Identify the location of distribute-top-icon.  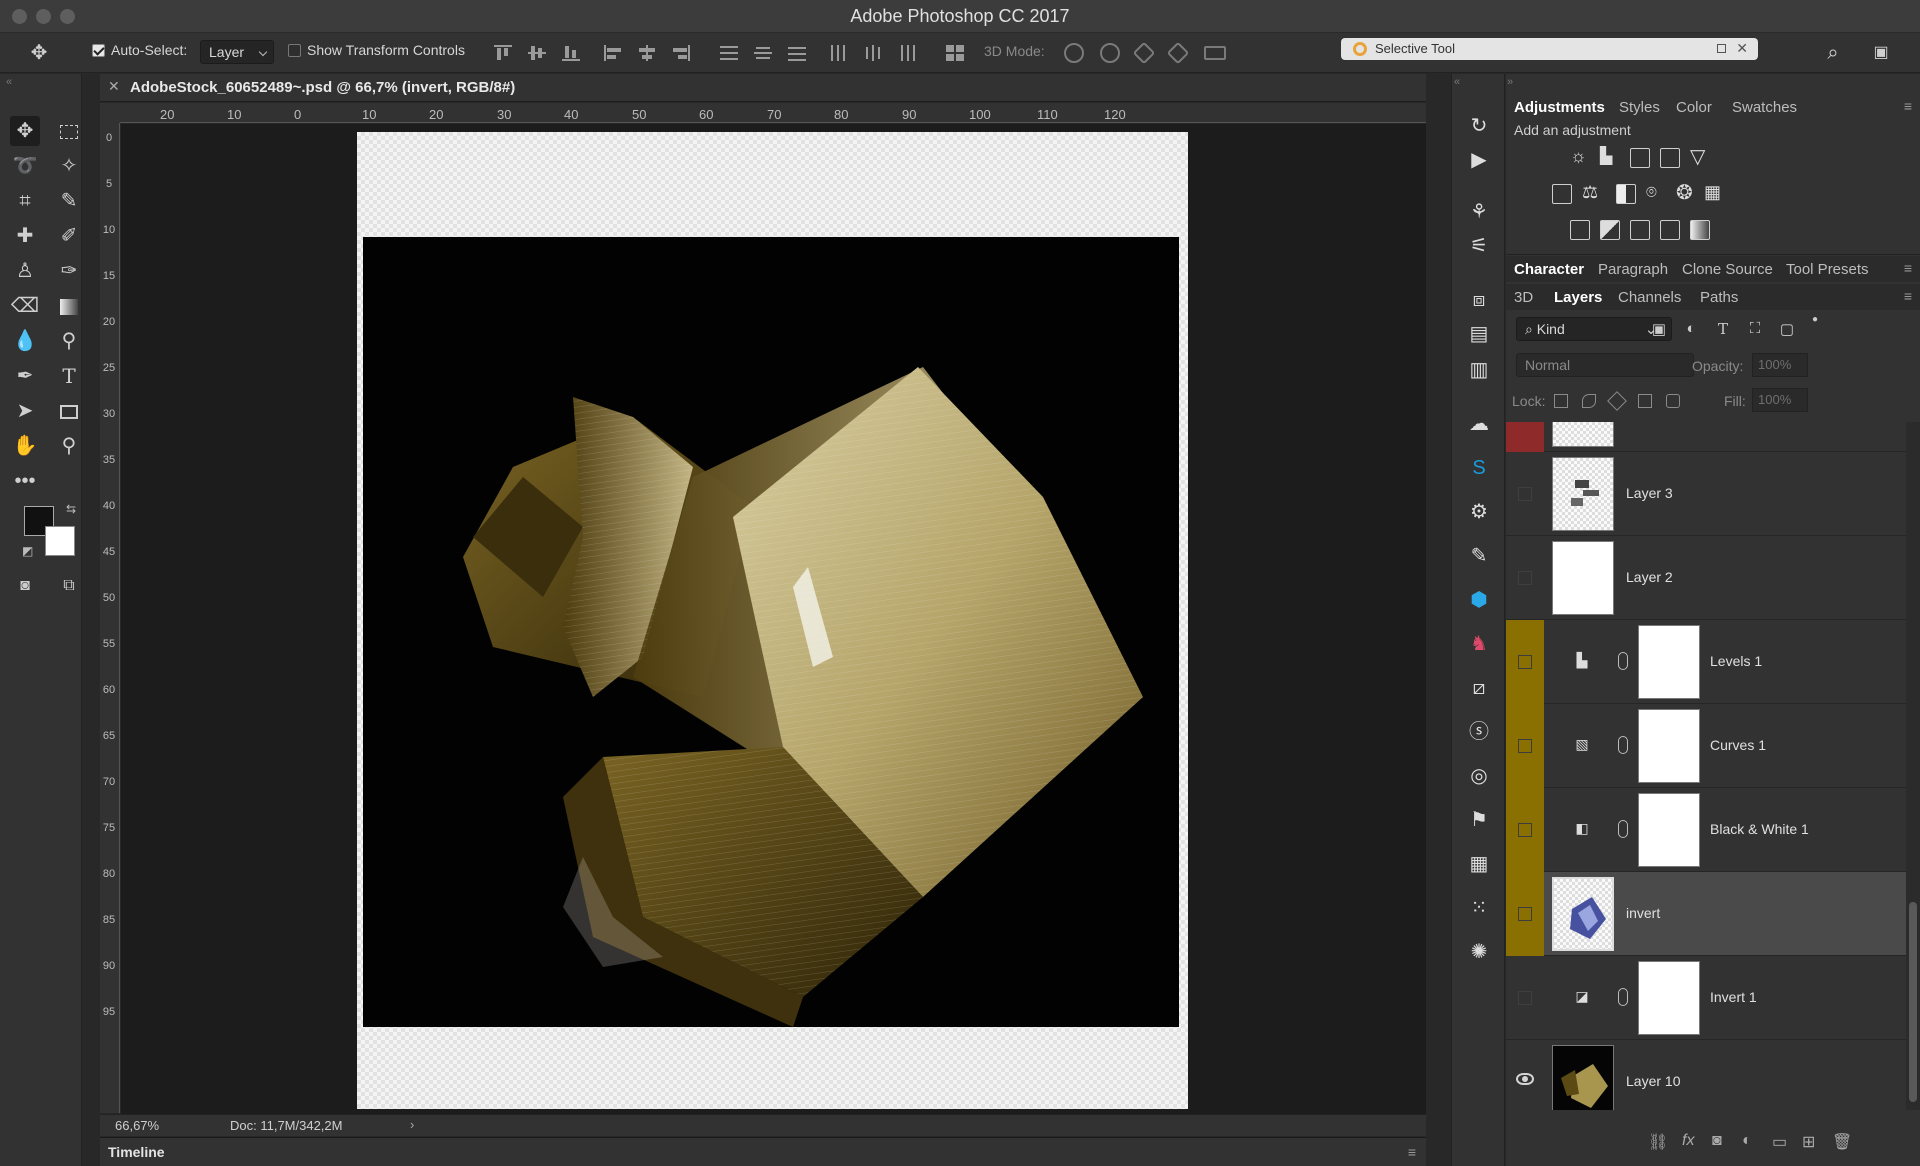
(729, 53).